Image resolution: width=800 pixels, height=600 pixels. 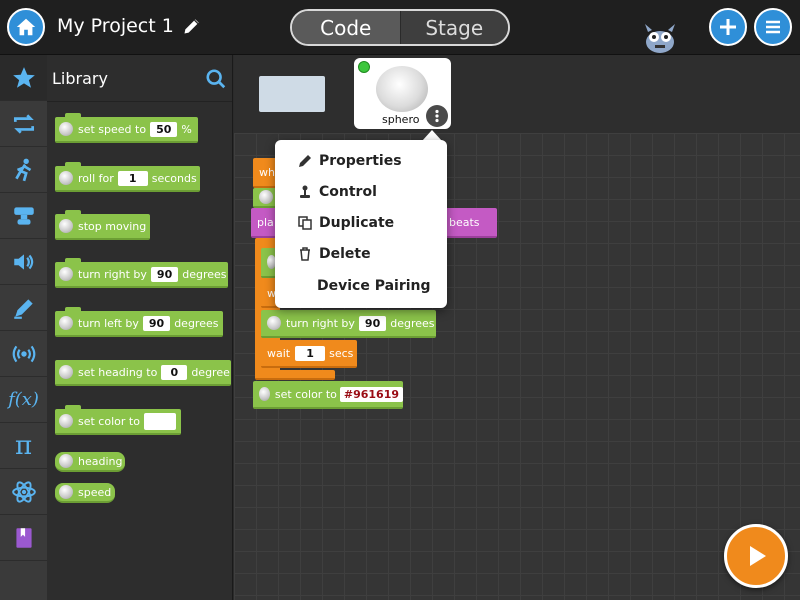 What do you see at coordinates (23, 124) in the screenshot?
I see `category-control` at bounding box center [23, 124].